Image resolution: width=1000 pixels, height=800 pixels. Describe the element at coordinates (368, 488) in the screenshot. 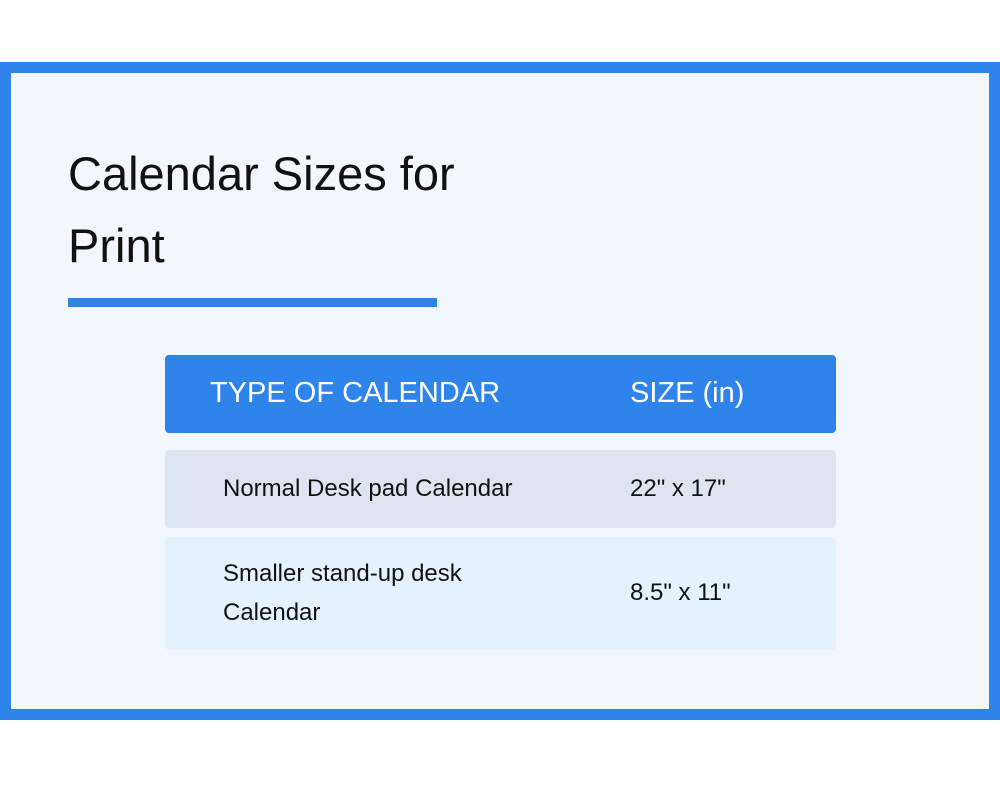

I see `cell-type: Normal Desk pad Calendar` at that location.